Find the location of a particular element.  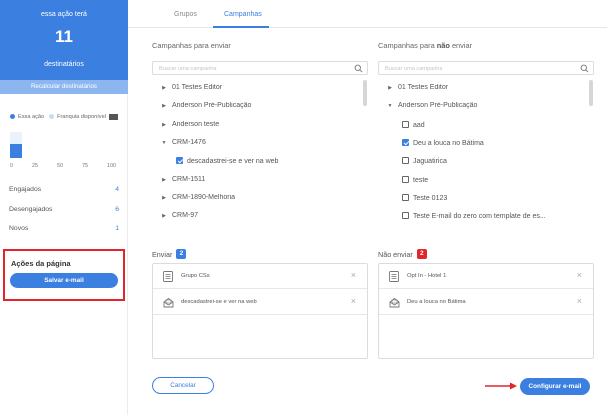

dont-send-search is located at coordinates (486, 68).